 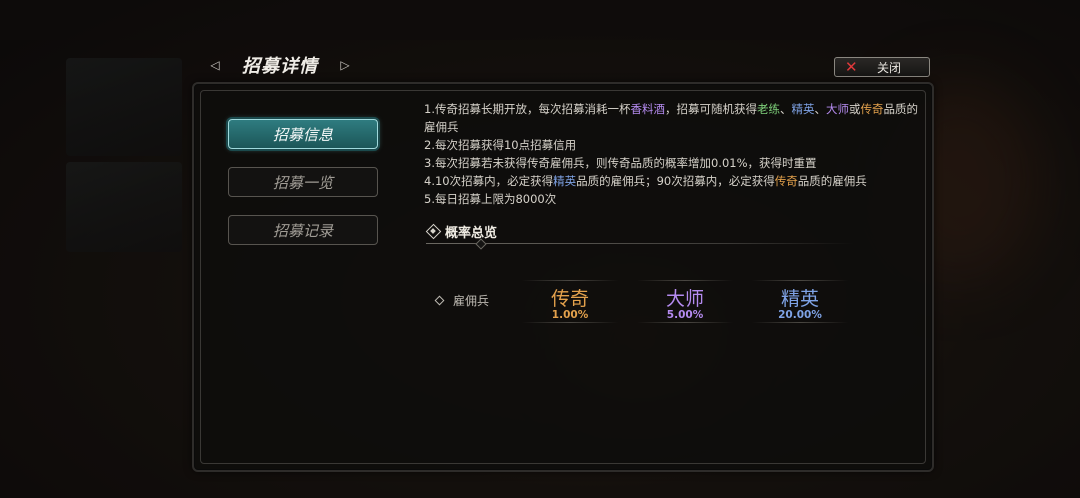 What do you see at coordinates (640, 243) in the screenshot?
I see `divider` at bounding box center [640, 243].